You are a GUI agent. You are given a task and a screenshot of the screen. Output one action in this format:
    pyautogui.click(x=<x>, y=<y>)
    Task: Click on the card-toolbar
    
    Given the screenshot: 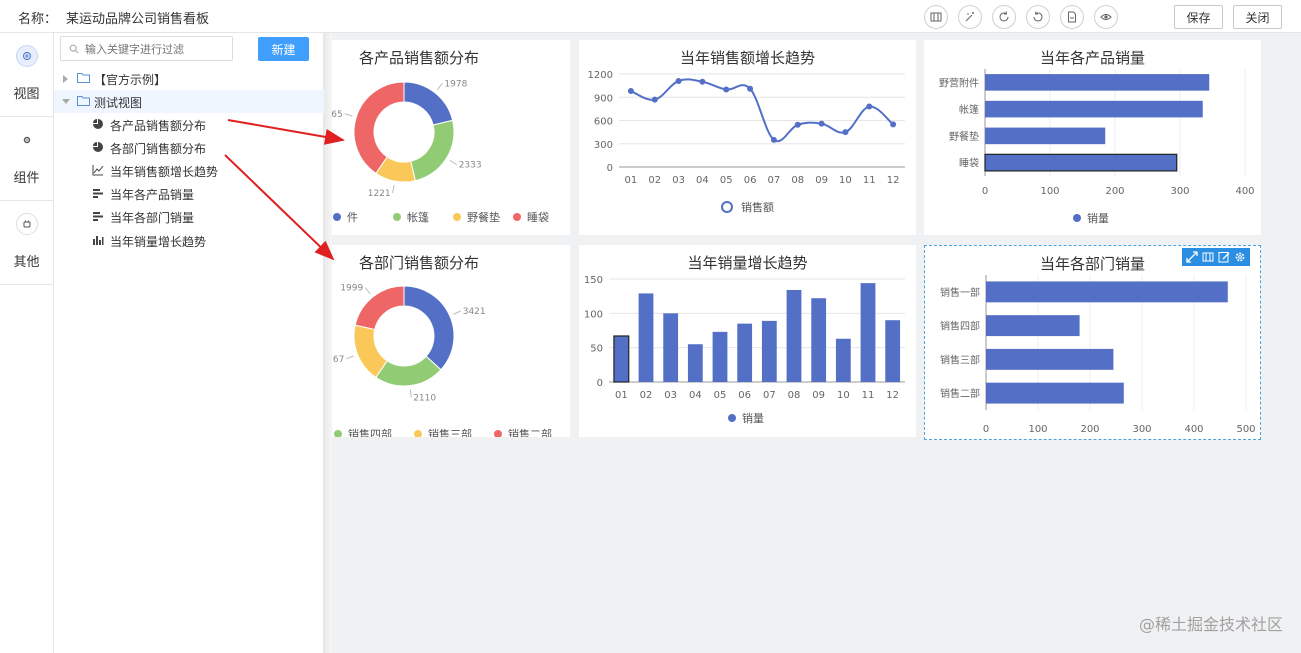 What is the action you would take?
    pyautogui.click(x=1216, y=257)
    